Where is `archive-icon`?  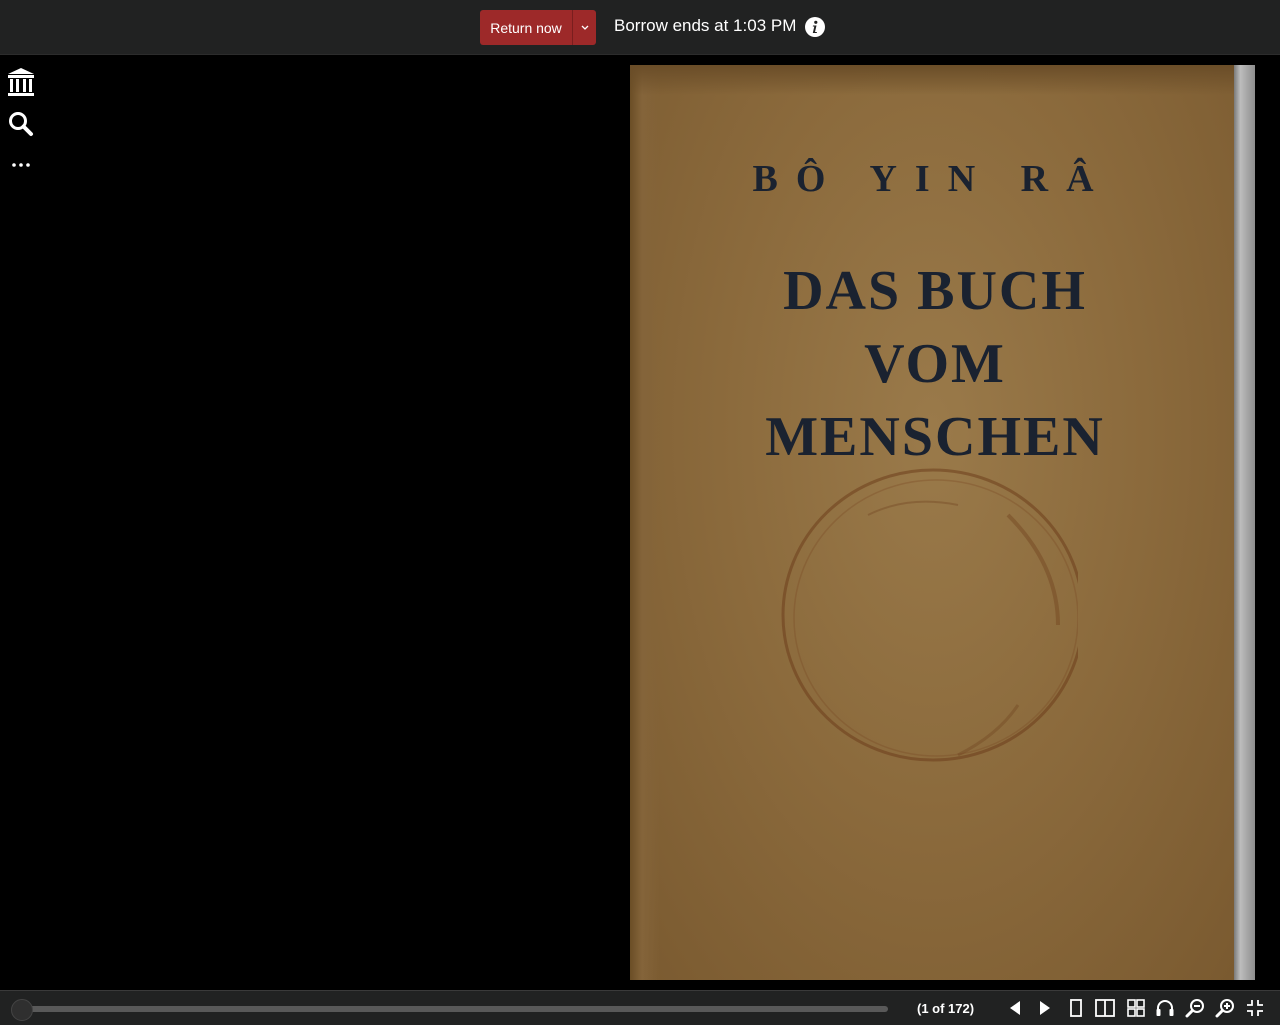
archive-icon is located at coordinates (21, 82).